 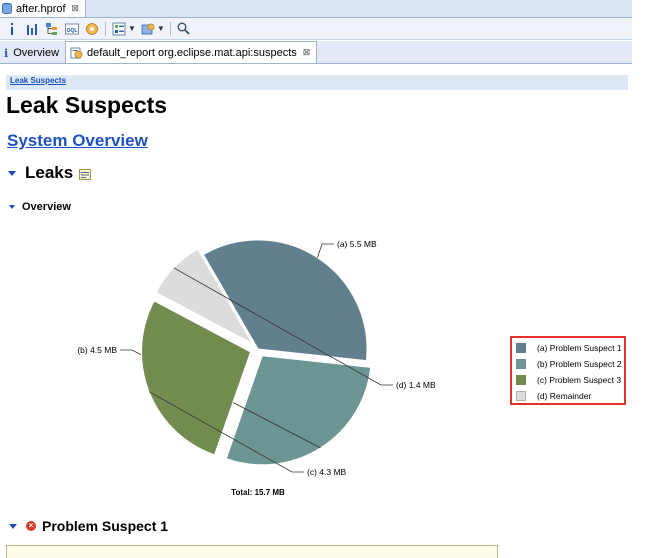 What do you see at coordinates (579, 363) in the screenshot?
I see `legend-label: (b) Problem Suspect 2` at bounding box center [579, 363].